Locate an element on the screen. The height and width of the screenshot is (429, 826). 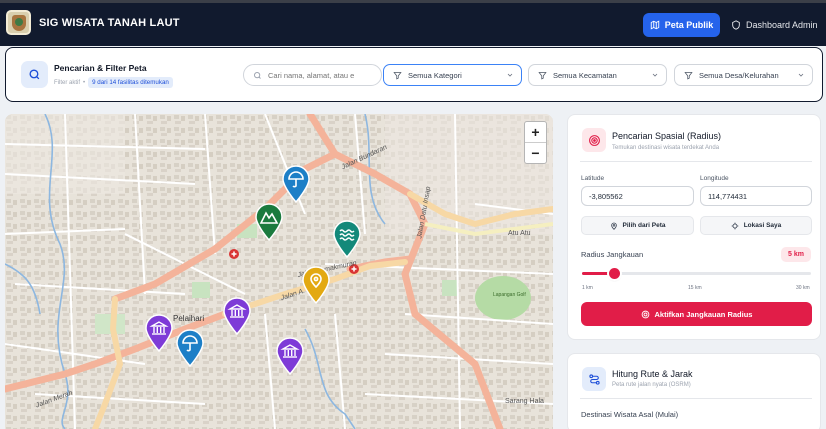
filter-header-icon is located at coordinates (34, 74).